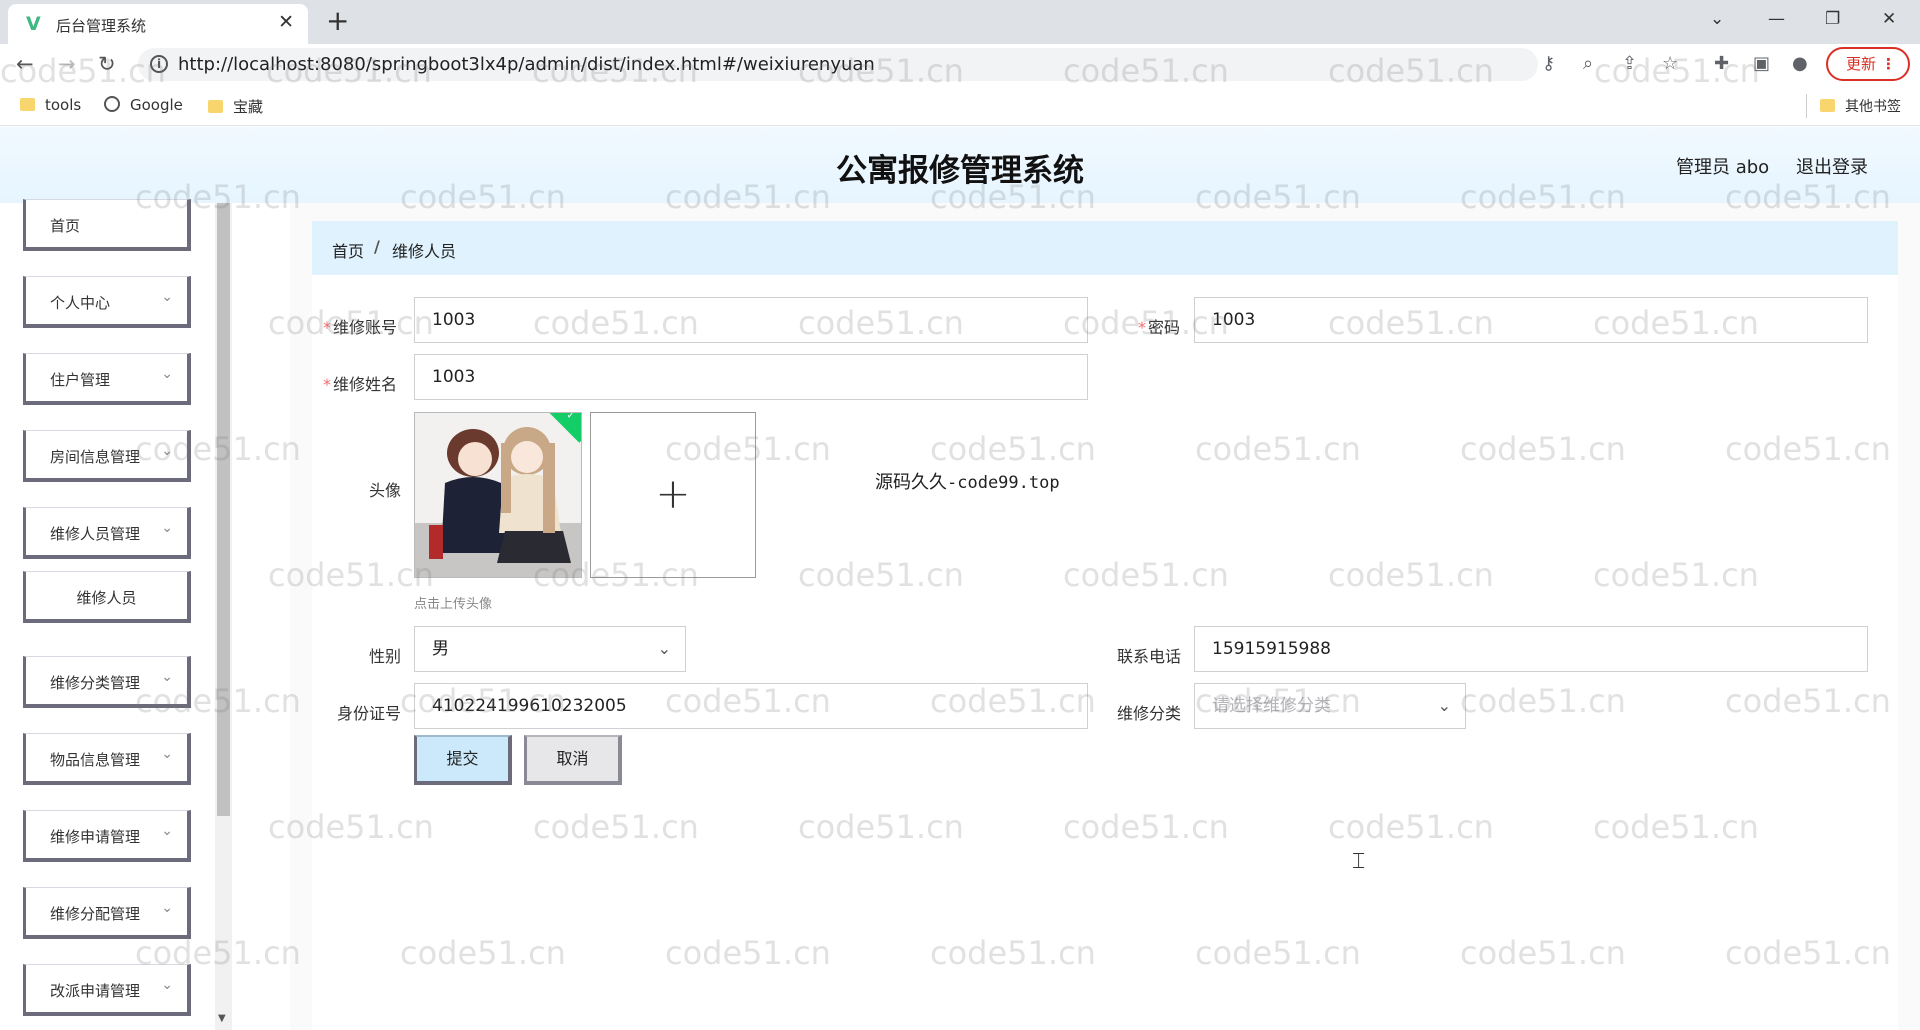 This screenshot has height=1030, width=1920. Describe the element at coordinates (107, 456) in the screenshot. I see `sidebar-item-rooms: 房间信息管理 ⌄` at that location.